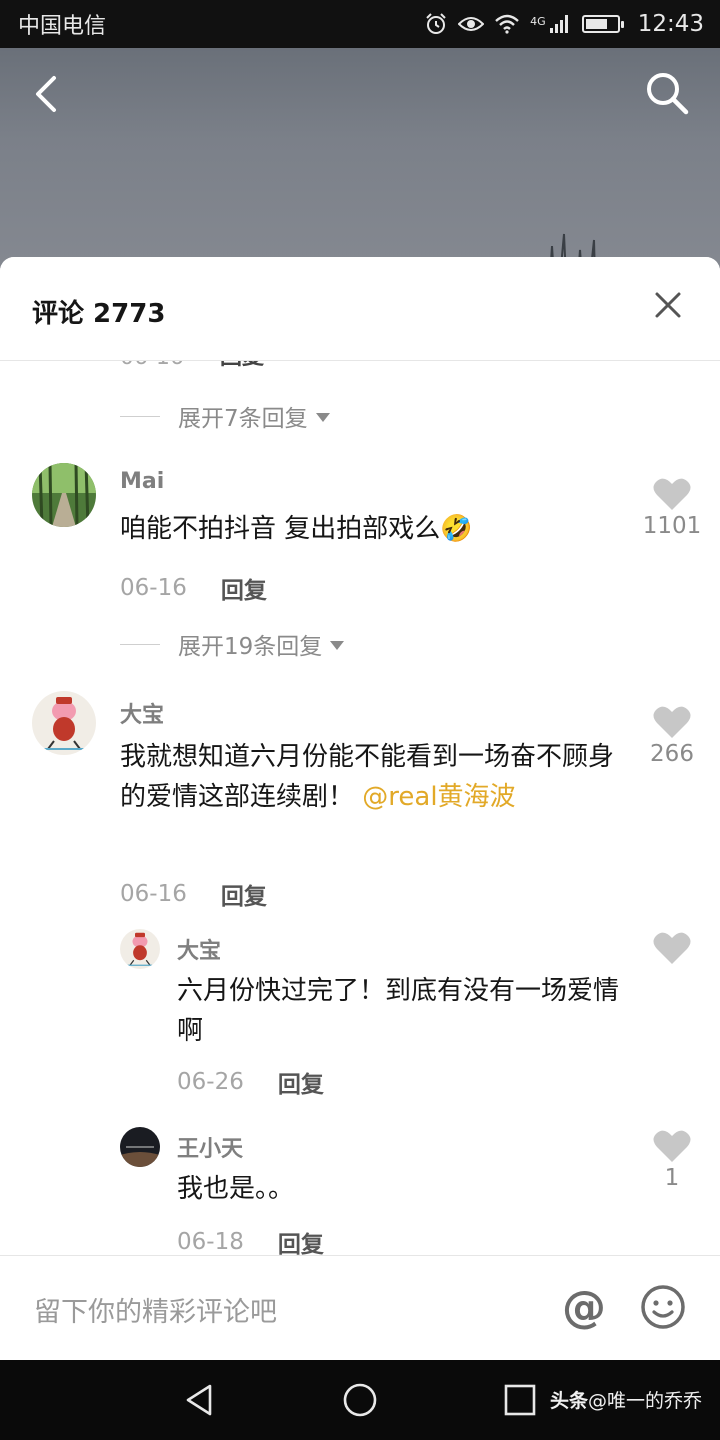 This screenshot has height=1440, width=720. I want to click on like-button: 1, so click(672, 1160).